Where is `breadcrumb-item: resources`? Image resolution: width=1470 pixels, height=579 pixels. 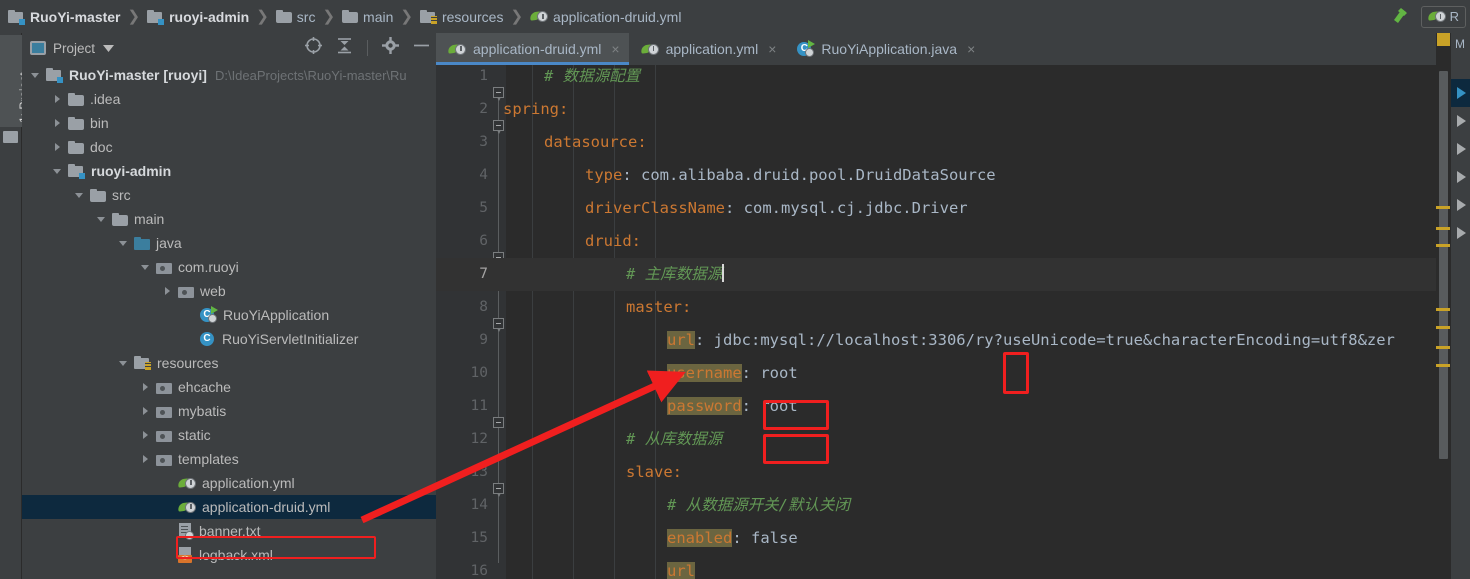 breadcrumb-item: resources is located at coordinates (461, 16).